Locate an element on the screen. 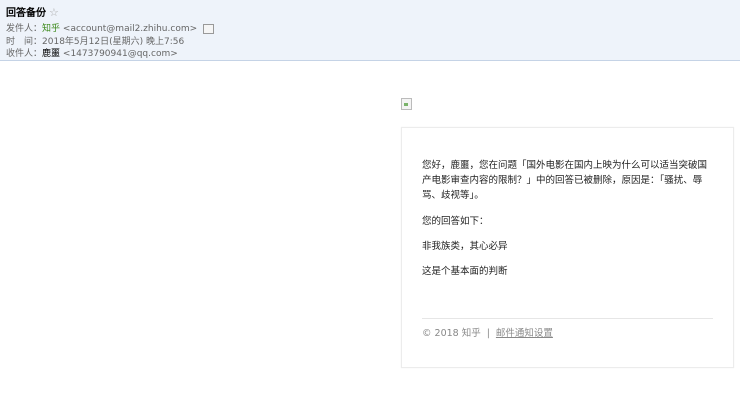 This screenshot has width=740, height=403. mail-subject: 回答备份 ☆ is located at coordinates (32, 11).